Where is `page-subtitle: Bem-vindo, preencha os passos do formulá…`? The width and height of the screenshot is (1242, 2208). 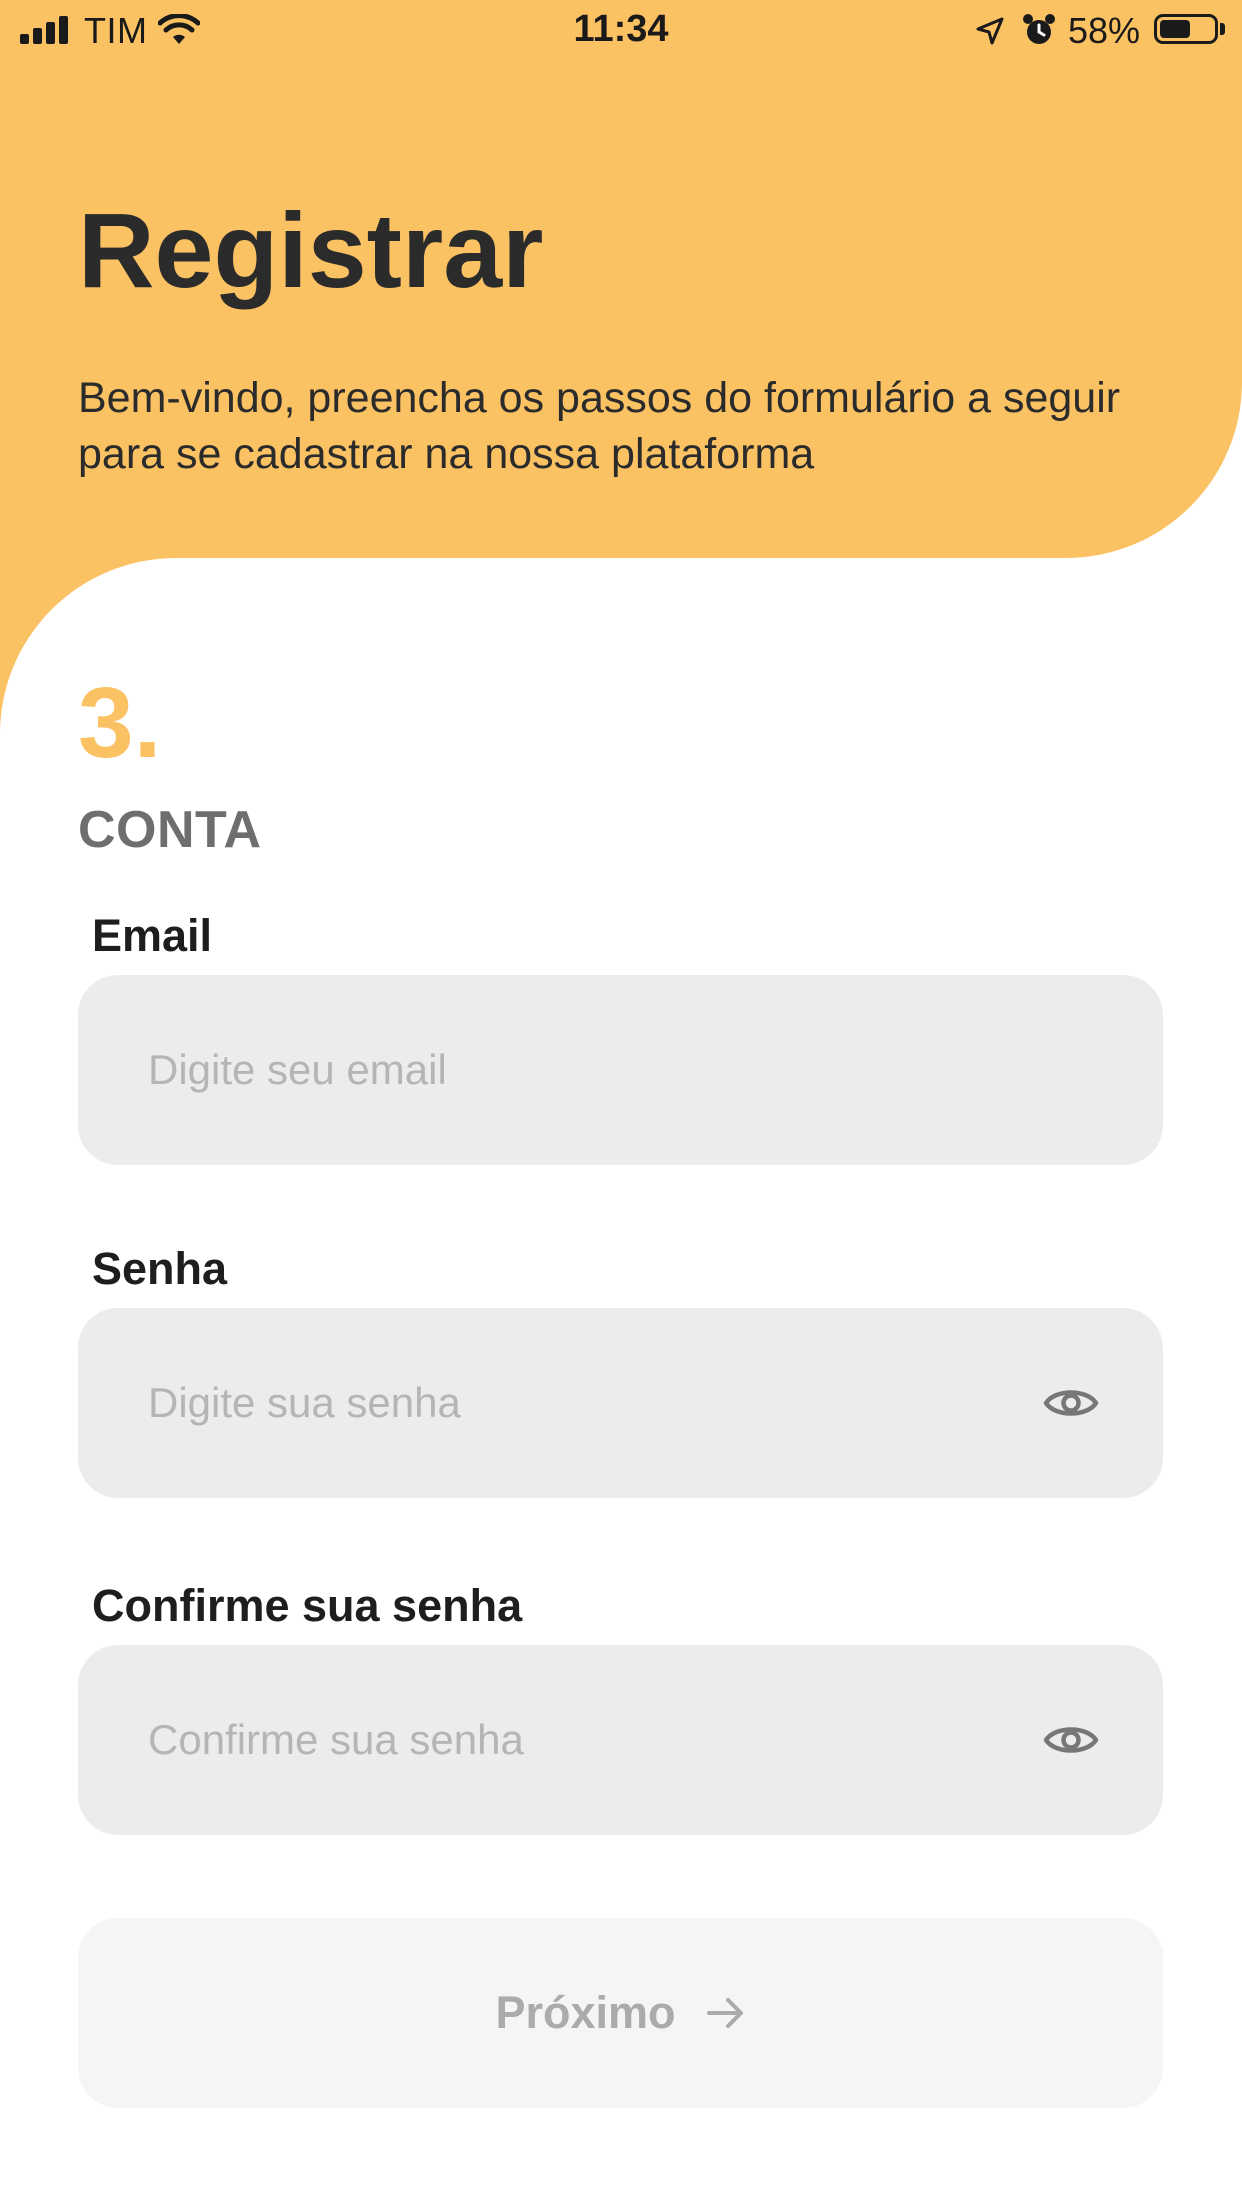
page-subtitle: Bem-vindo, preencha os passos do formulá… is located at coordinates (599, 426).